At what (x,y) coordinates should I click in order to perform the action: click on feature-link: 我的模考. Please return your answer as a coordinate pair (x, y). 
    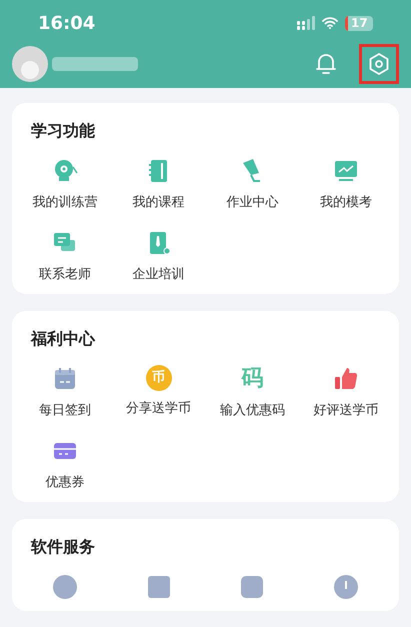
    Looking at the image, I should click on (346, 202).